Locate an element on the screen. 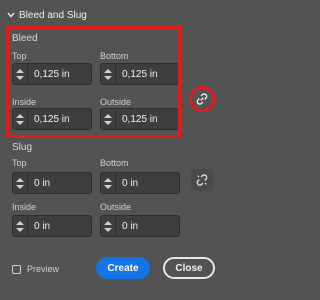  close-button: Close is located at coordinates (189, 268).